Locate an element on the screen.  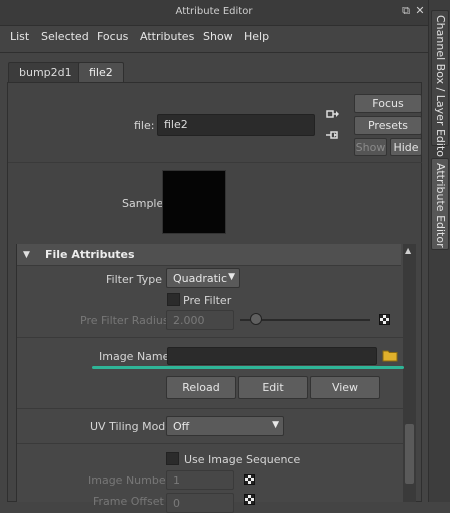
pre-filter-checkbox is located at coordinates (173, 299).